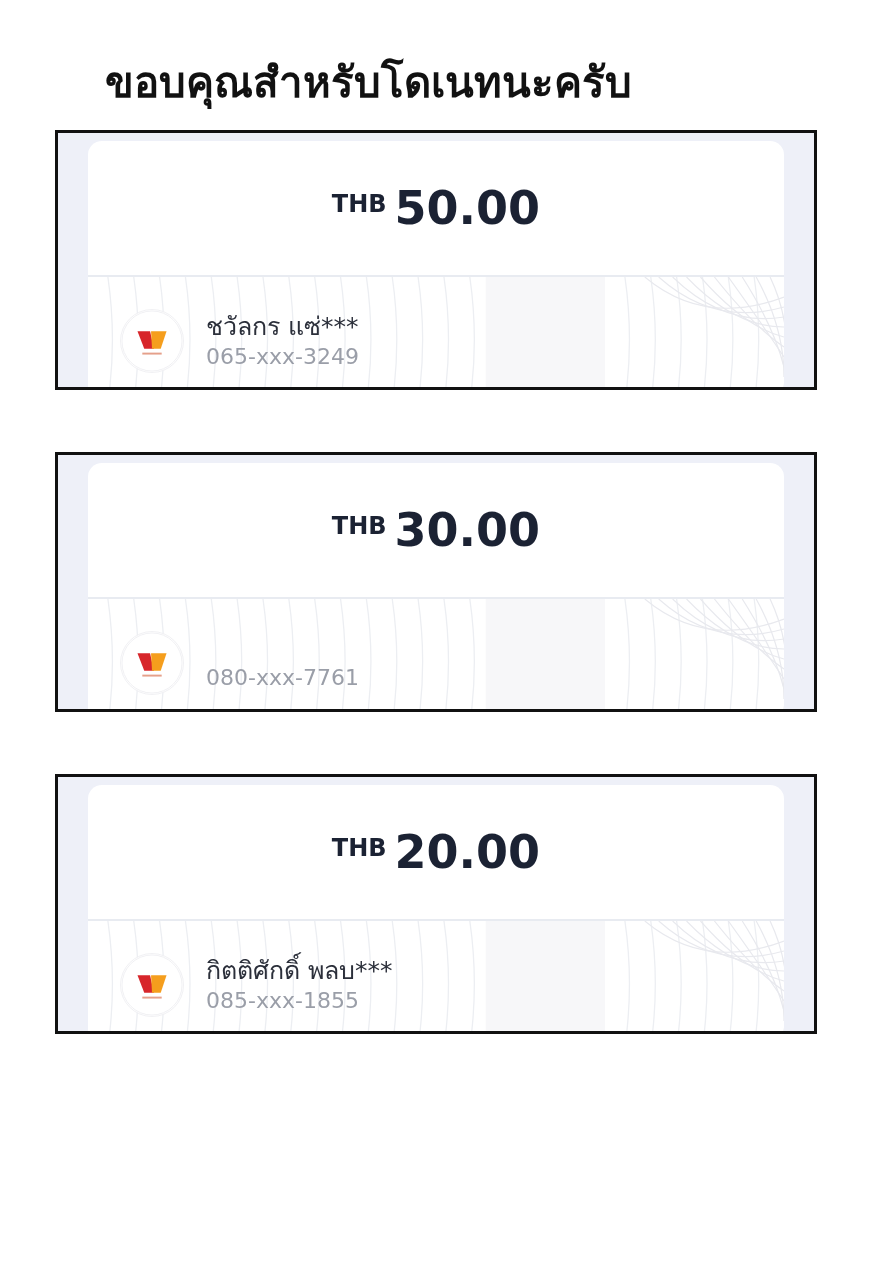 Image resolution: width=890 pixels, height=1280 pixels. What do you see at coordinates (368, 83) in the screenshot?
I see `page-title: ขอบคุณสำหรับโดเนทนะครับ` at bounding box center [368, 83].